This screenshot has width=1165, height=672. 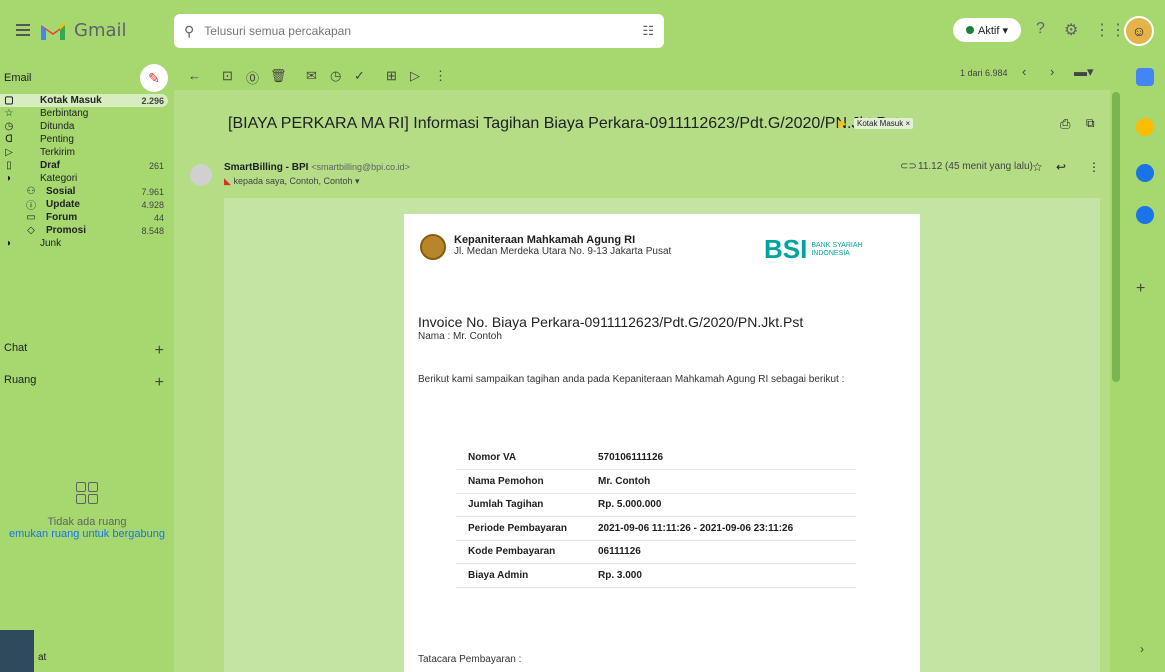 I want to click on label-icon: ▷, so click(x=415, y=76).